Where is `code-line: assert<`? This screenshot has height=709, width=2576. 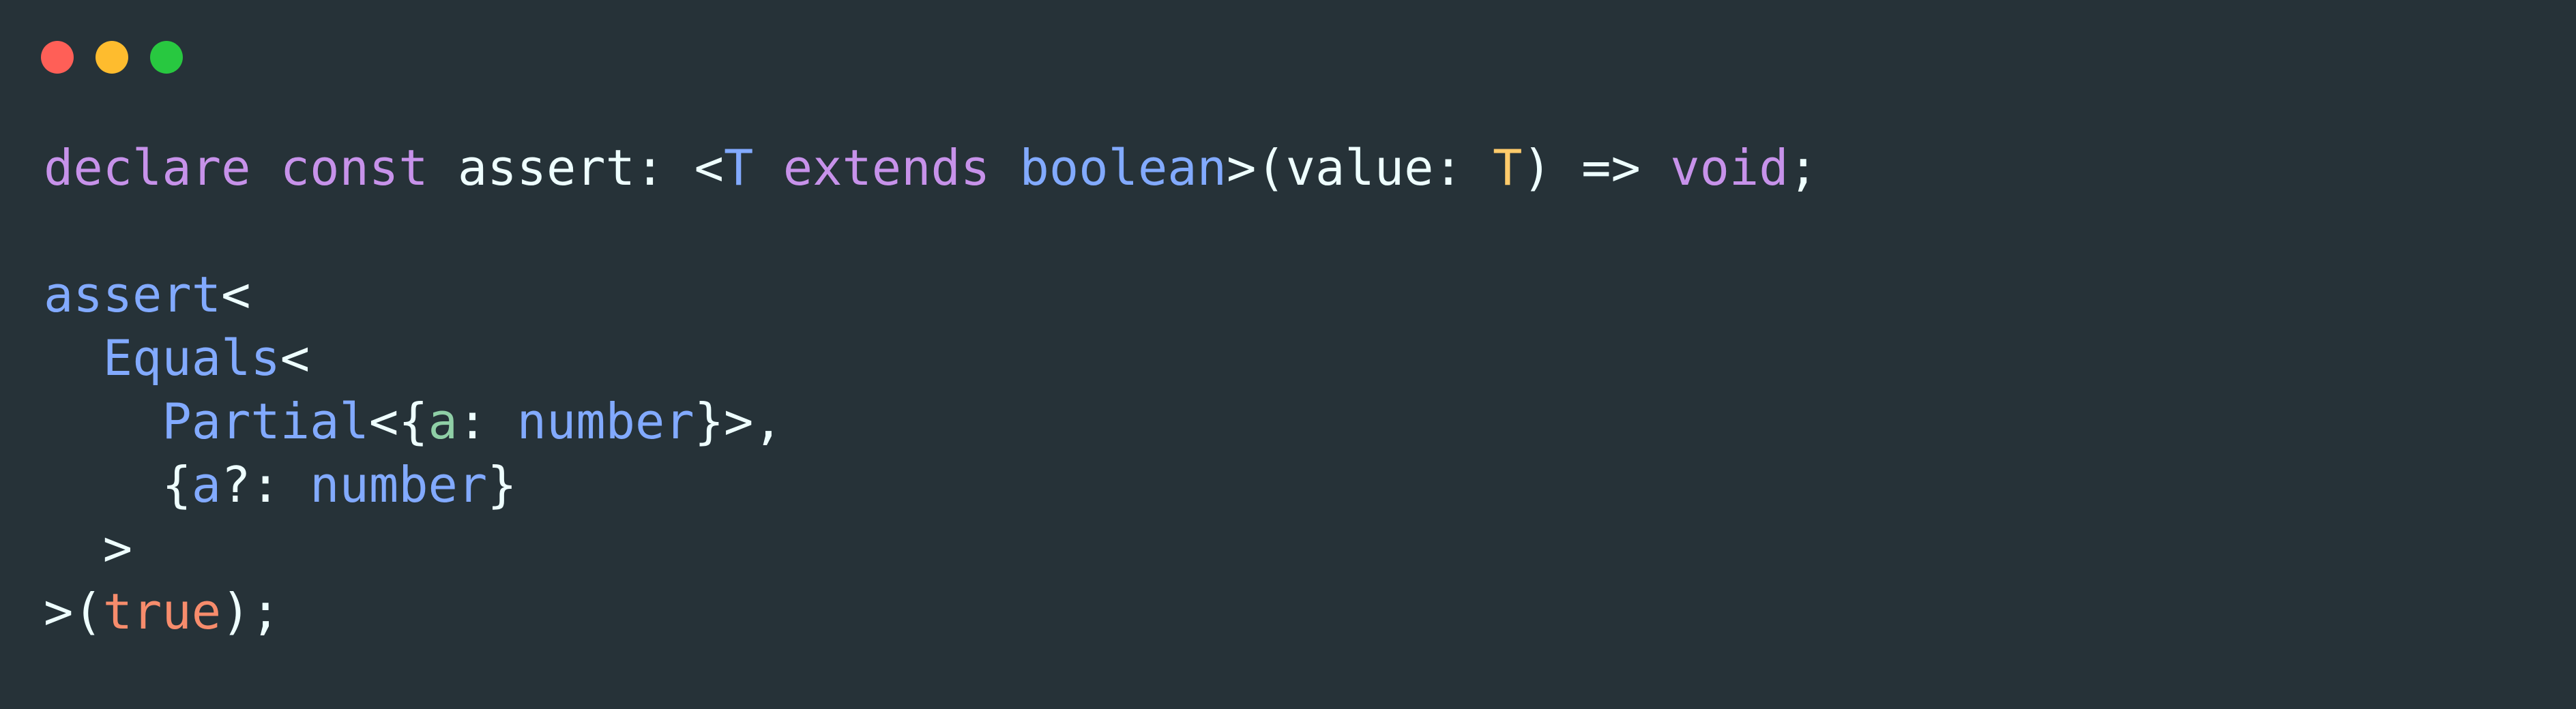 code-line: assert< is located at coordinates (931, 295).